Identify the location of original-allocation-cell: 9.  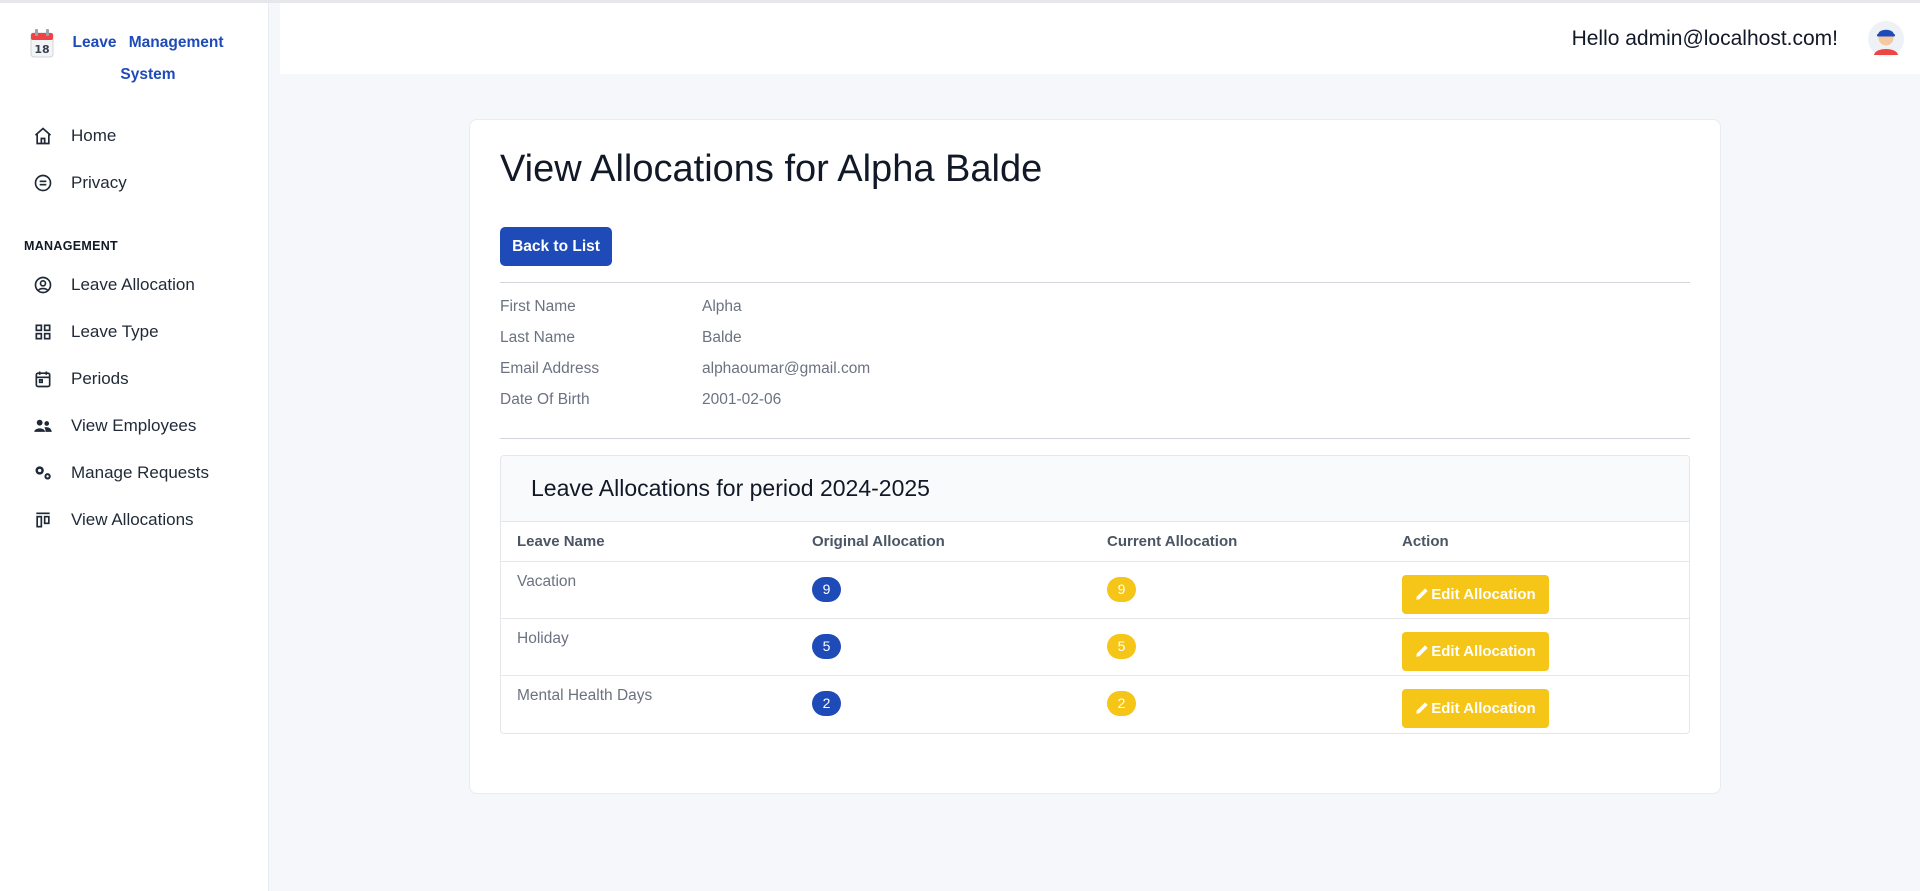
(943, 590).